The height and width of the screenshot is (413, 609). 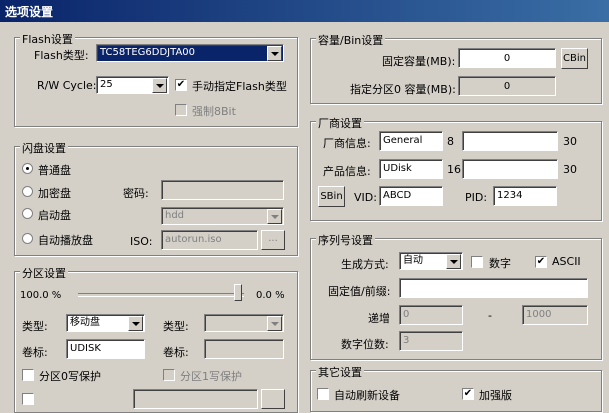 What do you see at coordinates (450, 141) in the screenshot?
I see `vendor-info-length: 8` at bounding box center [450, 141].